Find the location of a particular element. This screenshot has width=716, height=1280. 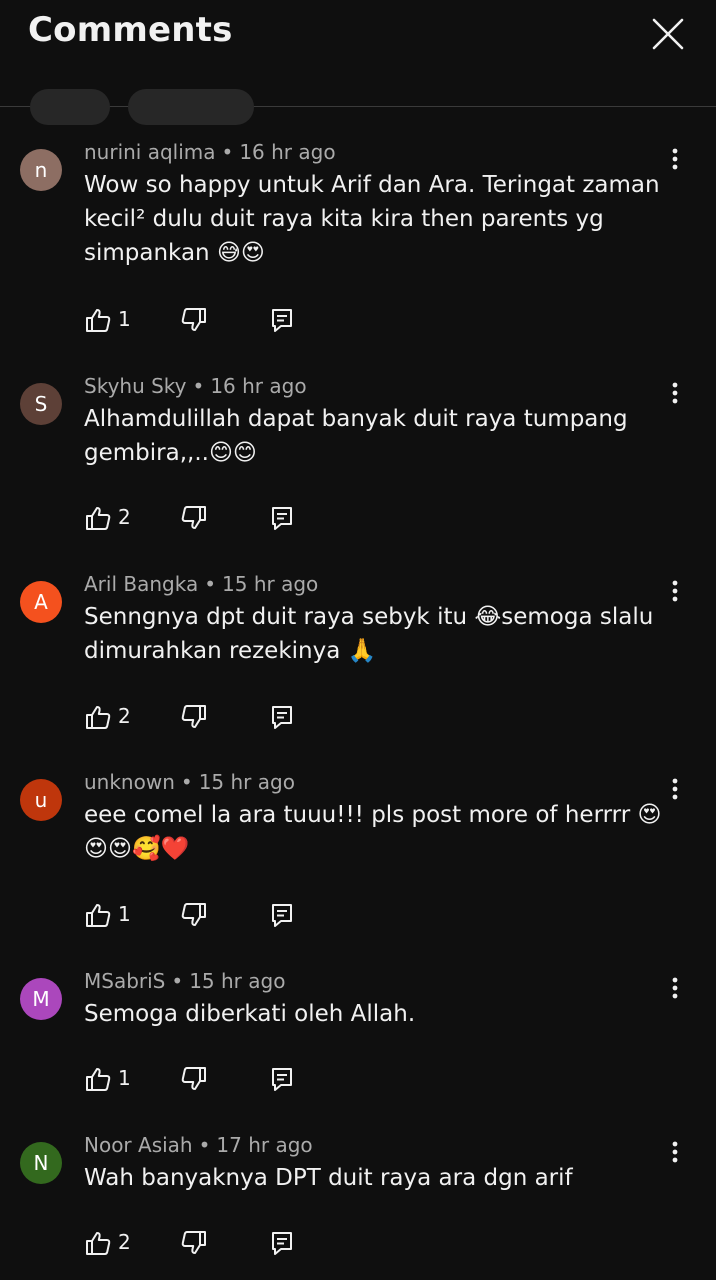

comments-header: Comments is located at coordinates (358, 62).